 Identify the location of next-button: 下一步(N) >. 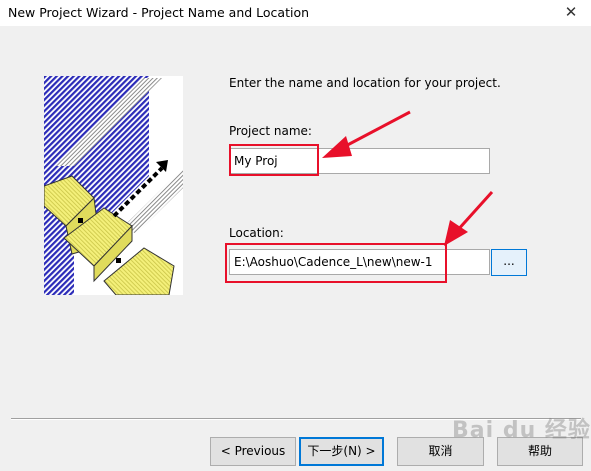
(341, 451).